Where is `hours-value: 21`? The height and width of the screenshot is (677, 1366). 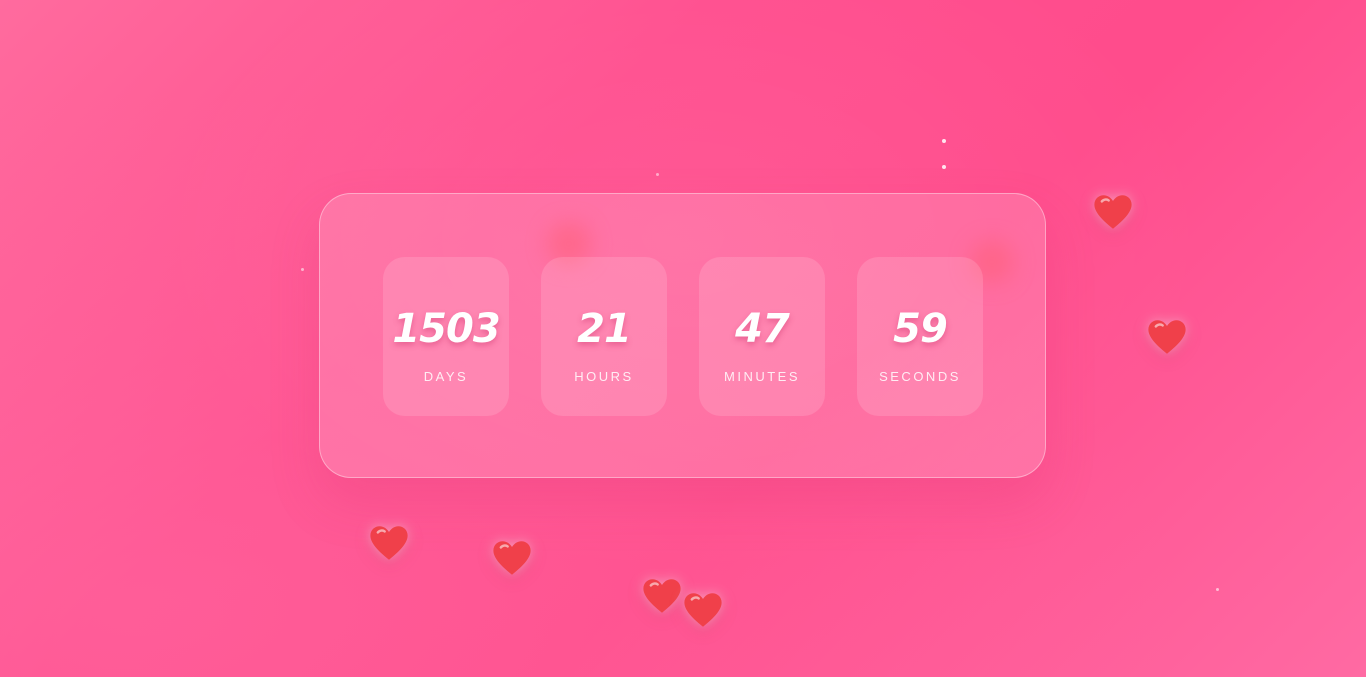
hours-value: 21 is located at coordinates (604, 329).